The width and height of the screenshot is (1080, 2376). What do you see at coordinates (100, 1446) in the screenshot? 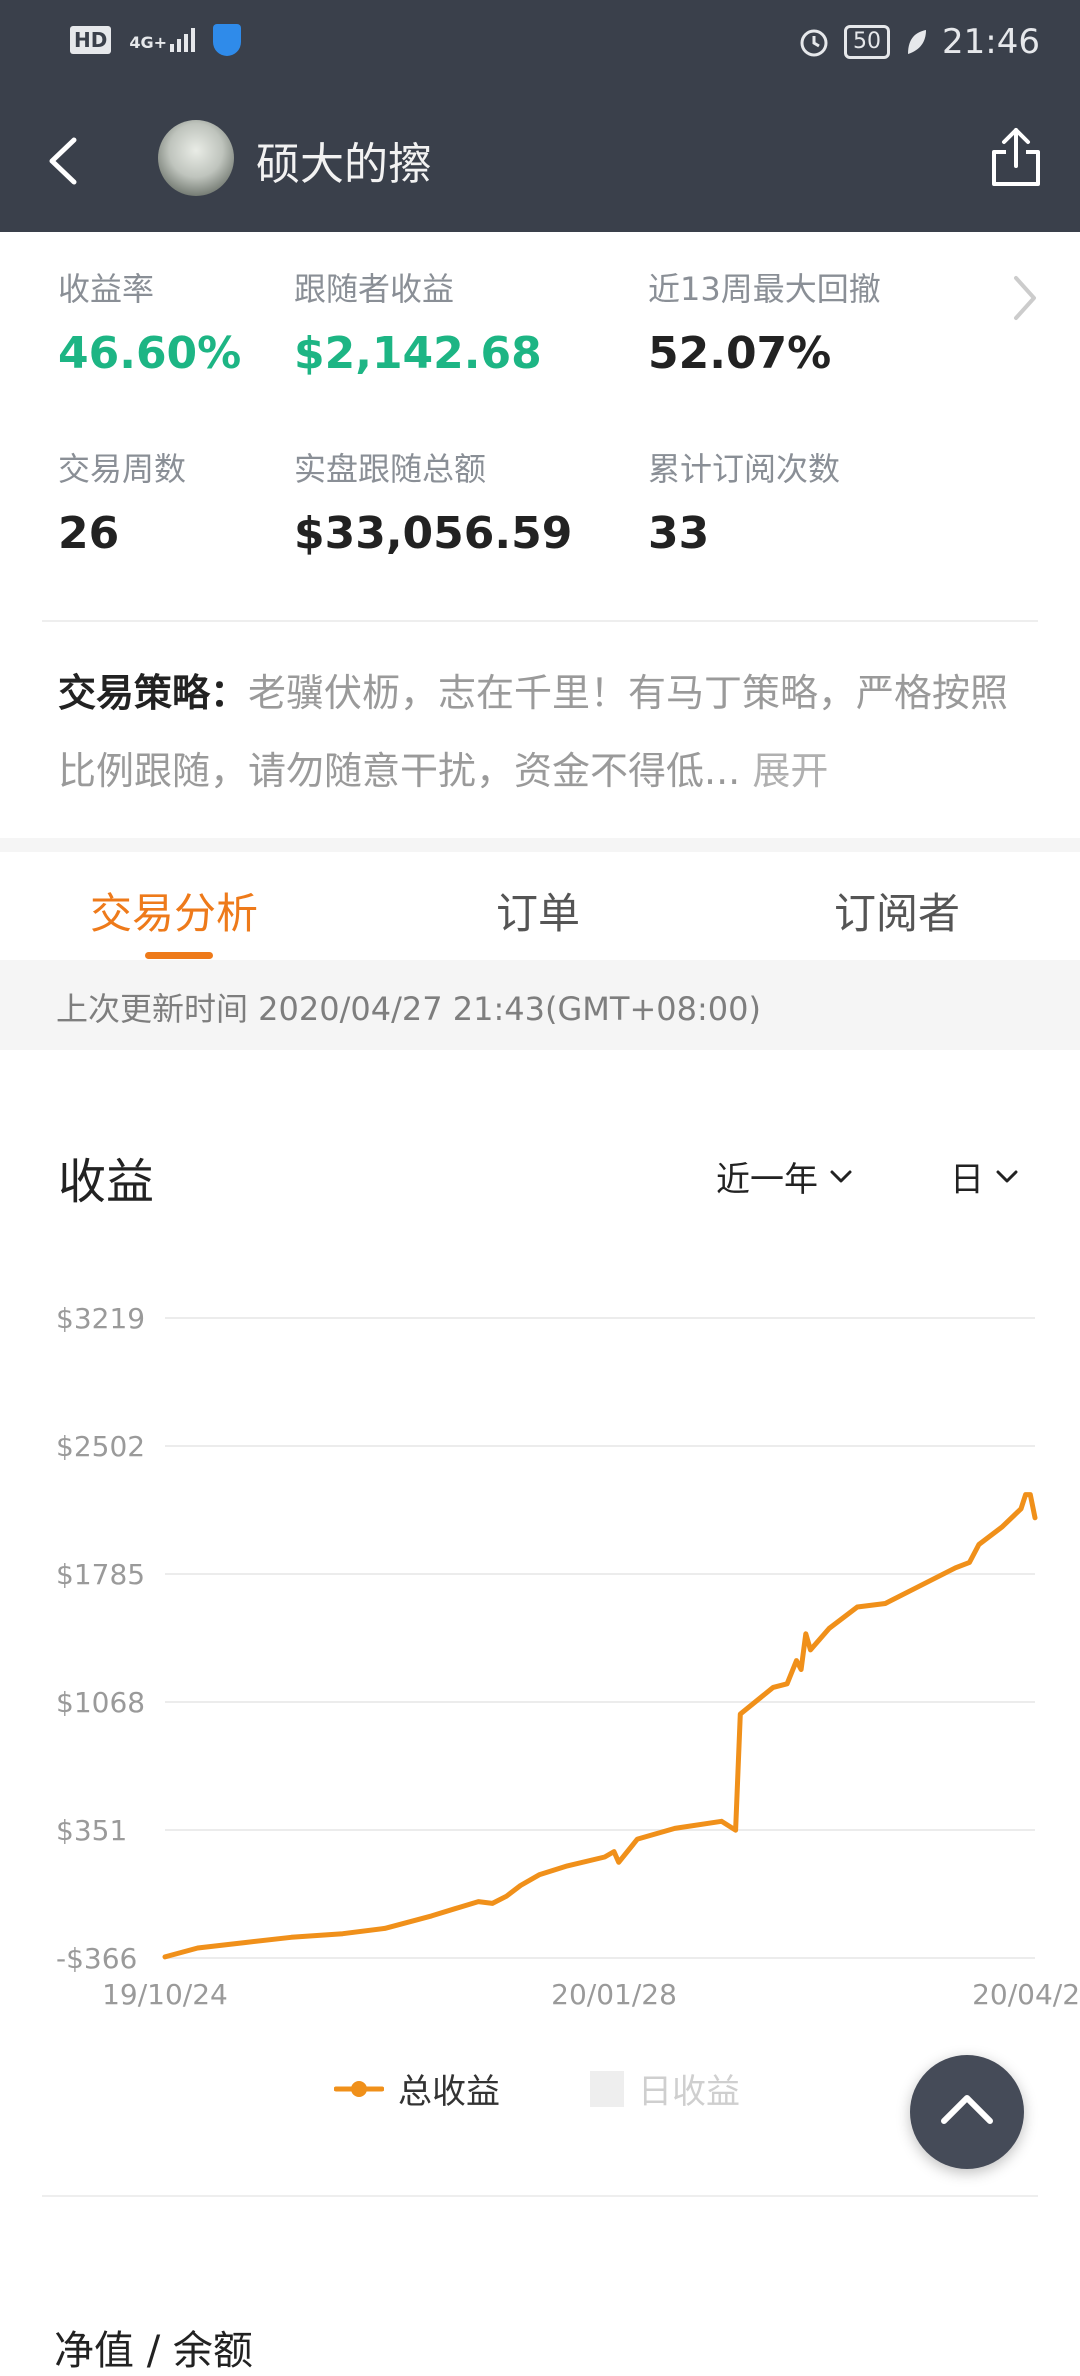
I see `y-tick-label: $2502` at bounding box center [100, 1446].